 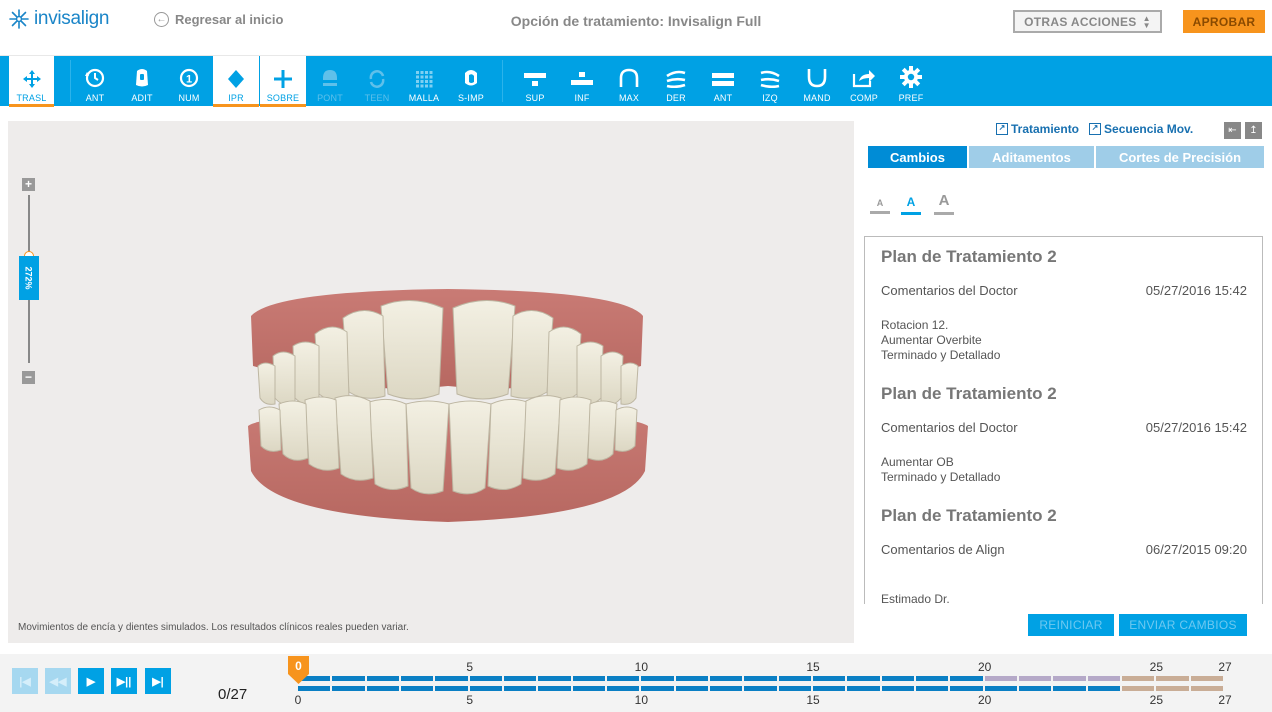 I want to click on reset-button: REINICIAR, so click(x=1071, y=625).